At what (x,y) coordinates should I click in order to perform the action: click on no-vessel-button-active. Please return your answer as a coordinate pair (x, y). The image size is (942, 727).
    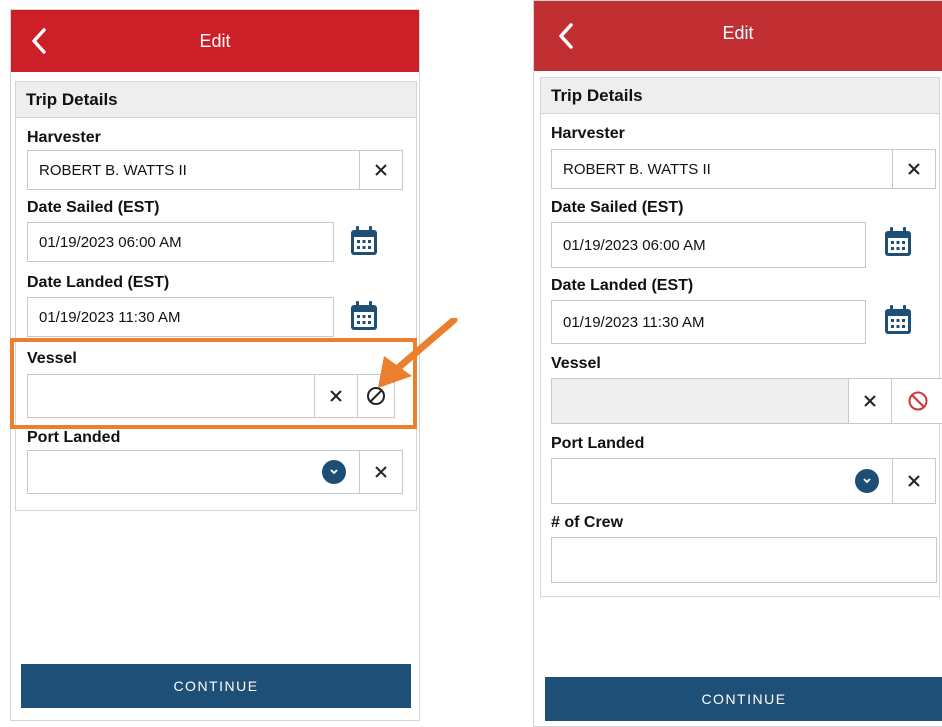
    Looking at the image, I should click on (916, 401).